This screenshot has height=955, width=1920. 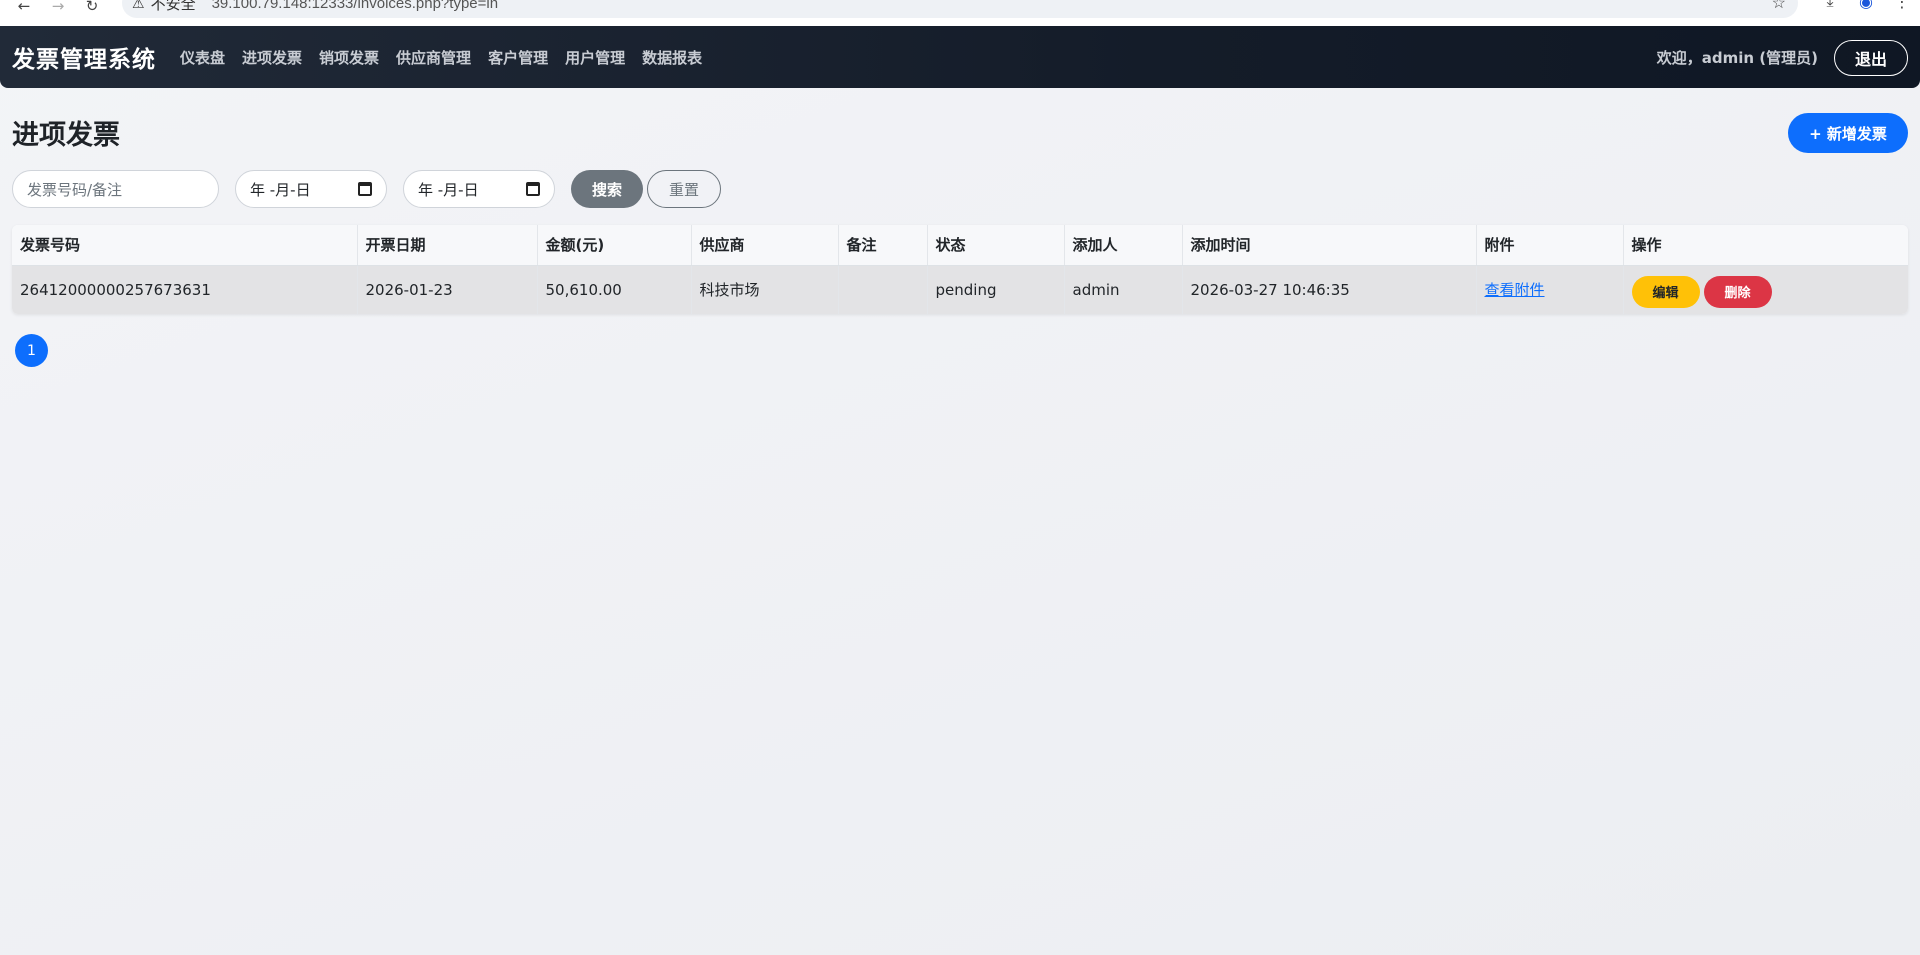 I want to click on end-date-input: 年 -月-日, so click(x=479, y=189).